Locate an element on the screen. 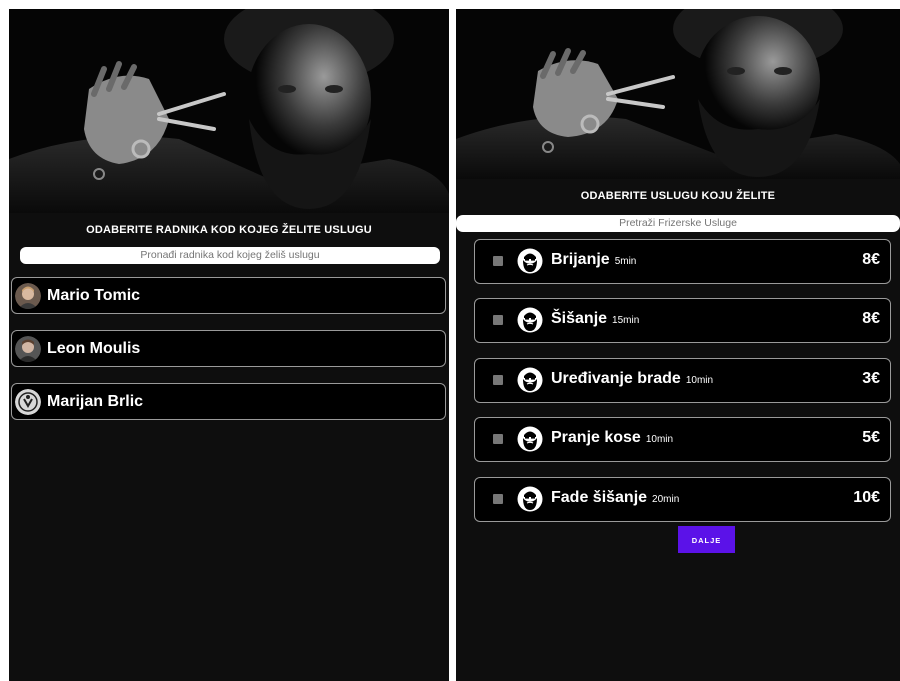 The height and width of the screenshot is (681, 900). service-item-uredivanje-brade: Uređivanje brade 10min 3€ is located at coordinates (682, 380).